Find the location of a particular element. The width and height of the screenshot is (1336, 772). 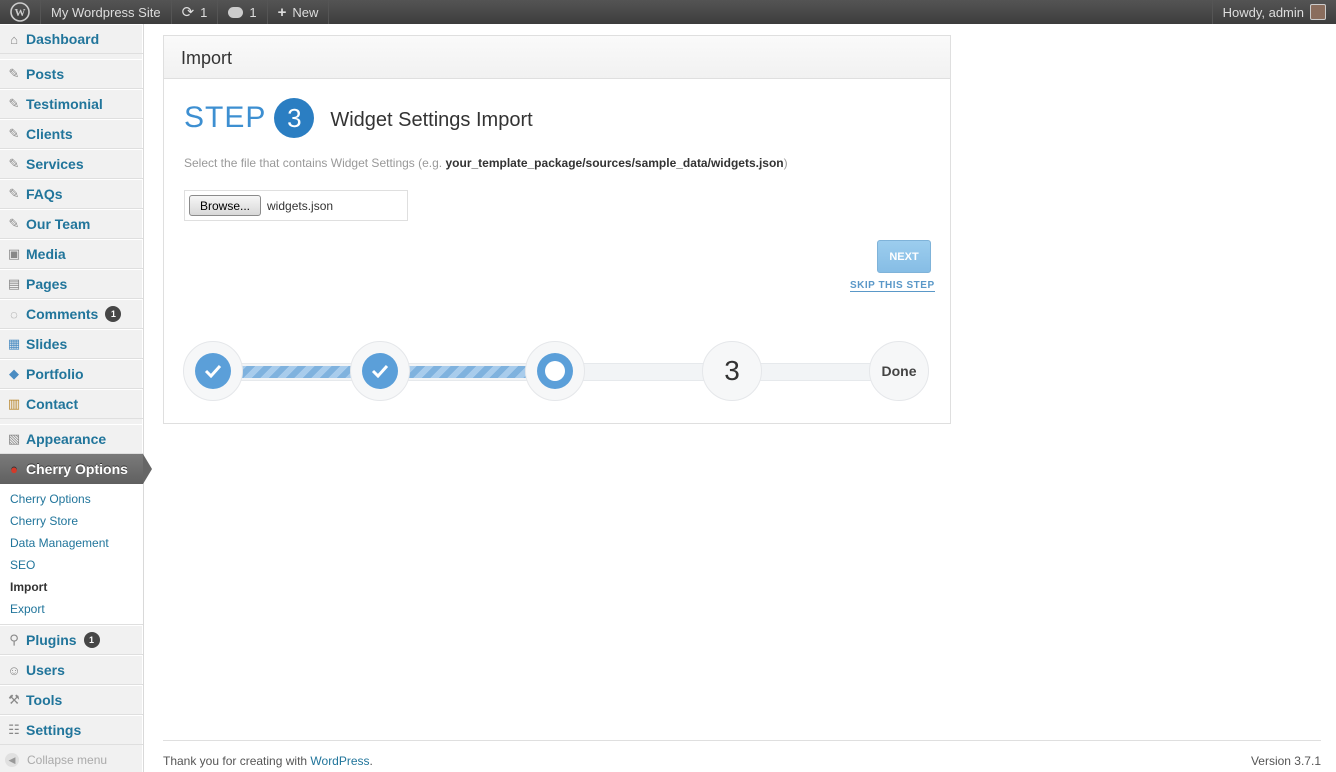

menu-portfolio: ◆ Portfolio is located at coordinates (71, 374).